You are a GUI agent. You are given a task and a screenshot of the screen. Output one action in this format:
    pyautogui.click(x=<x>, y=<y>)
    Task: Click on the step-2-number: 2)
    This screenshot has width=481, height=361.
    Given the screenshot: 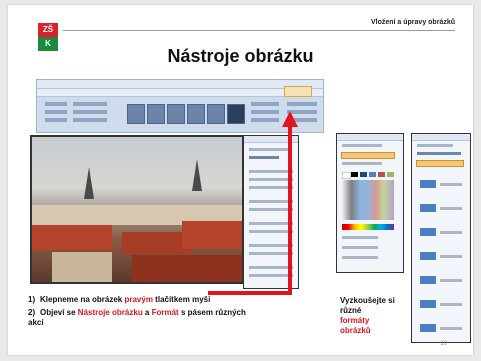 What is the action you would take?
    pyautogui.click(x=32, y=312)
    